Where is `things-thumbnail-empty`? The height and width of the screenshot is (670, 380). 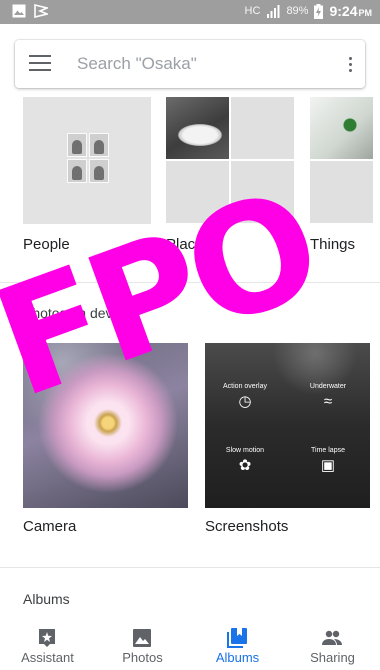 things-thumbnail-empty is located at coordinates (341, 192).